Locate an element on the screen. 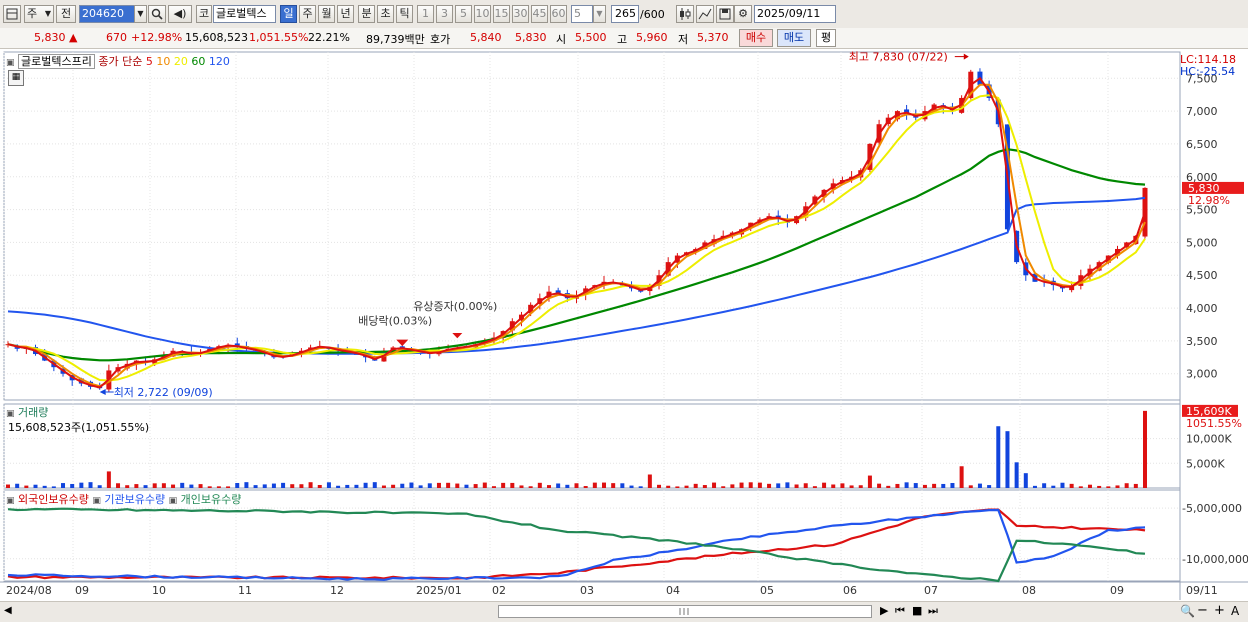  save-icon is located at coordinates (725, 14).